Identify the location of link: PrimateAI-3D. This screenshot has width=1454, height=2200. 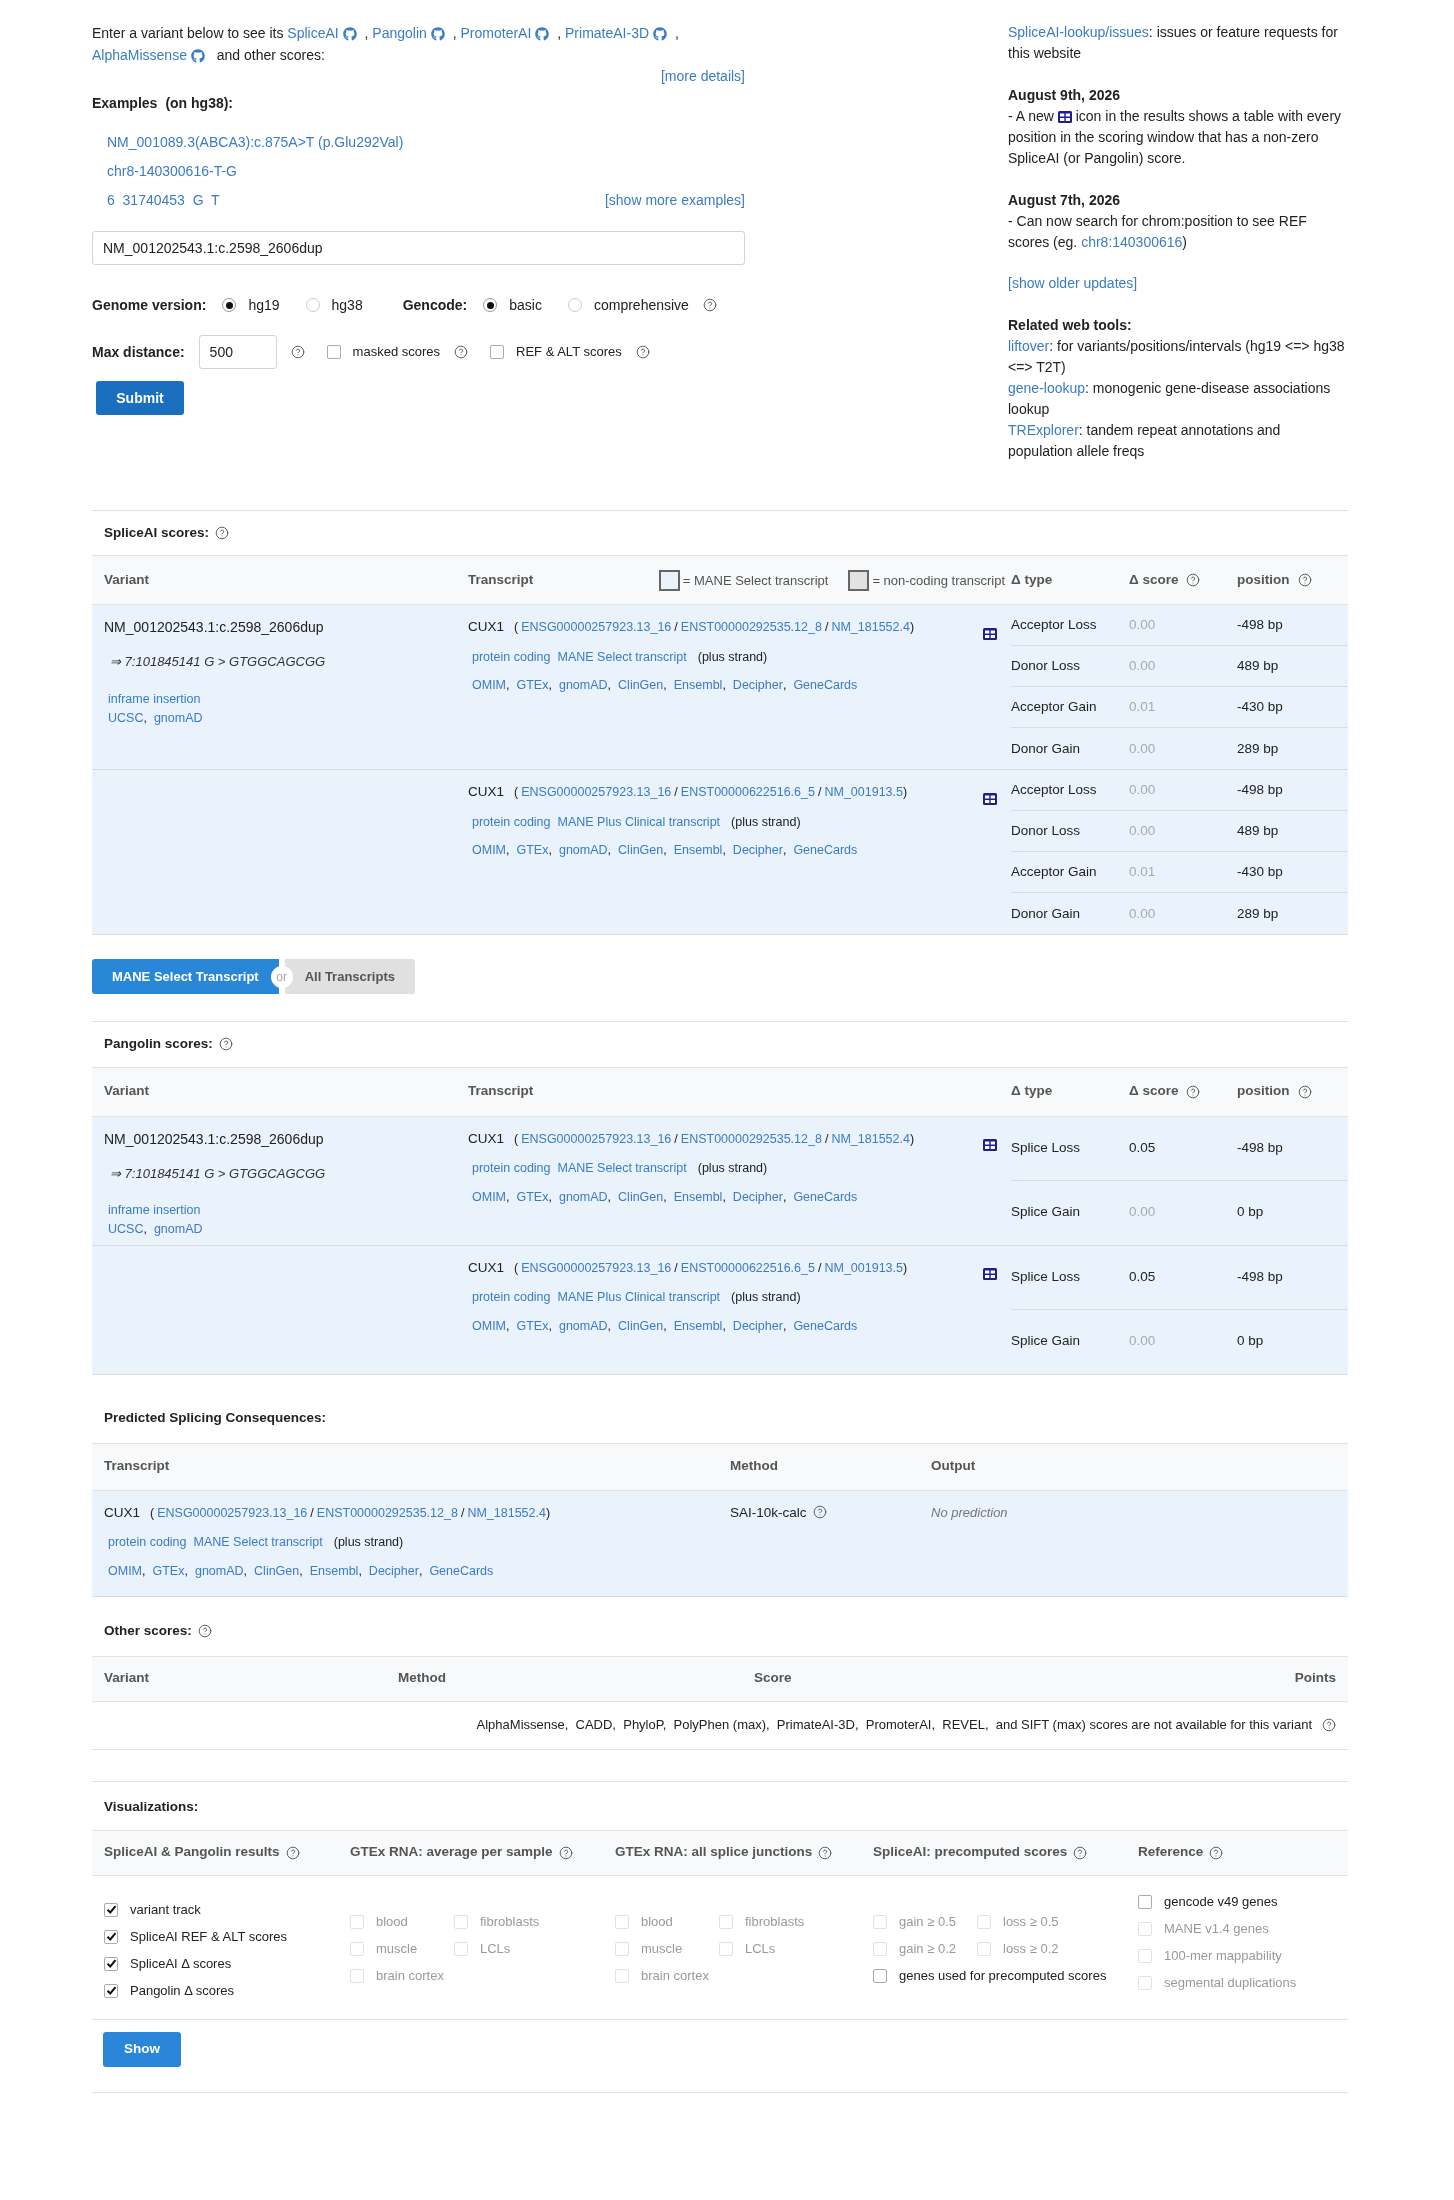
(607, 33).